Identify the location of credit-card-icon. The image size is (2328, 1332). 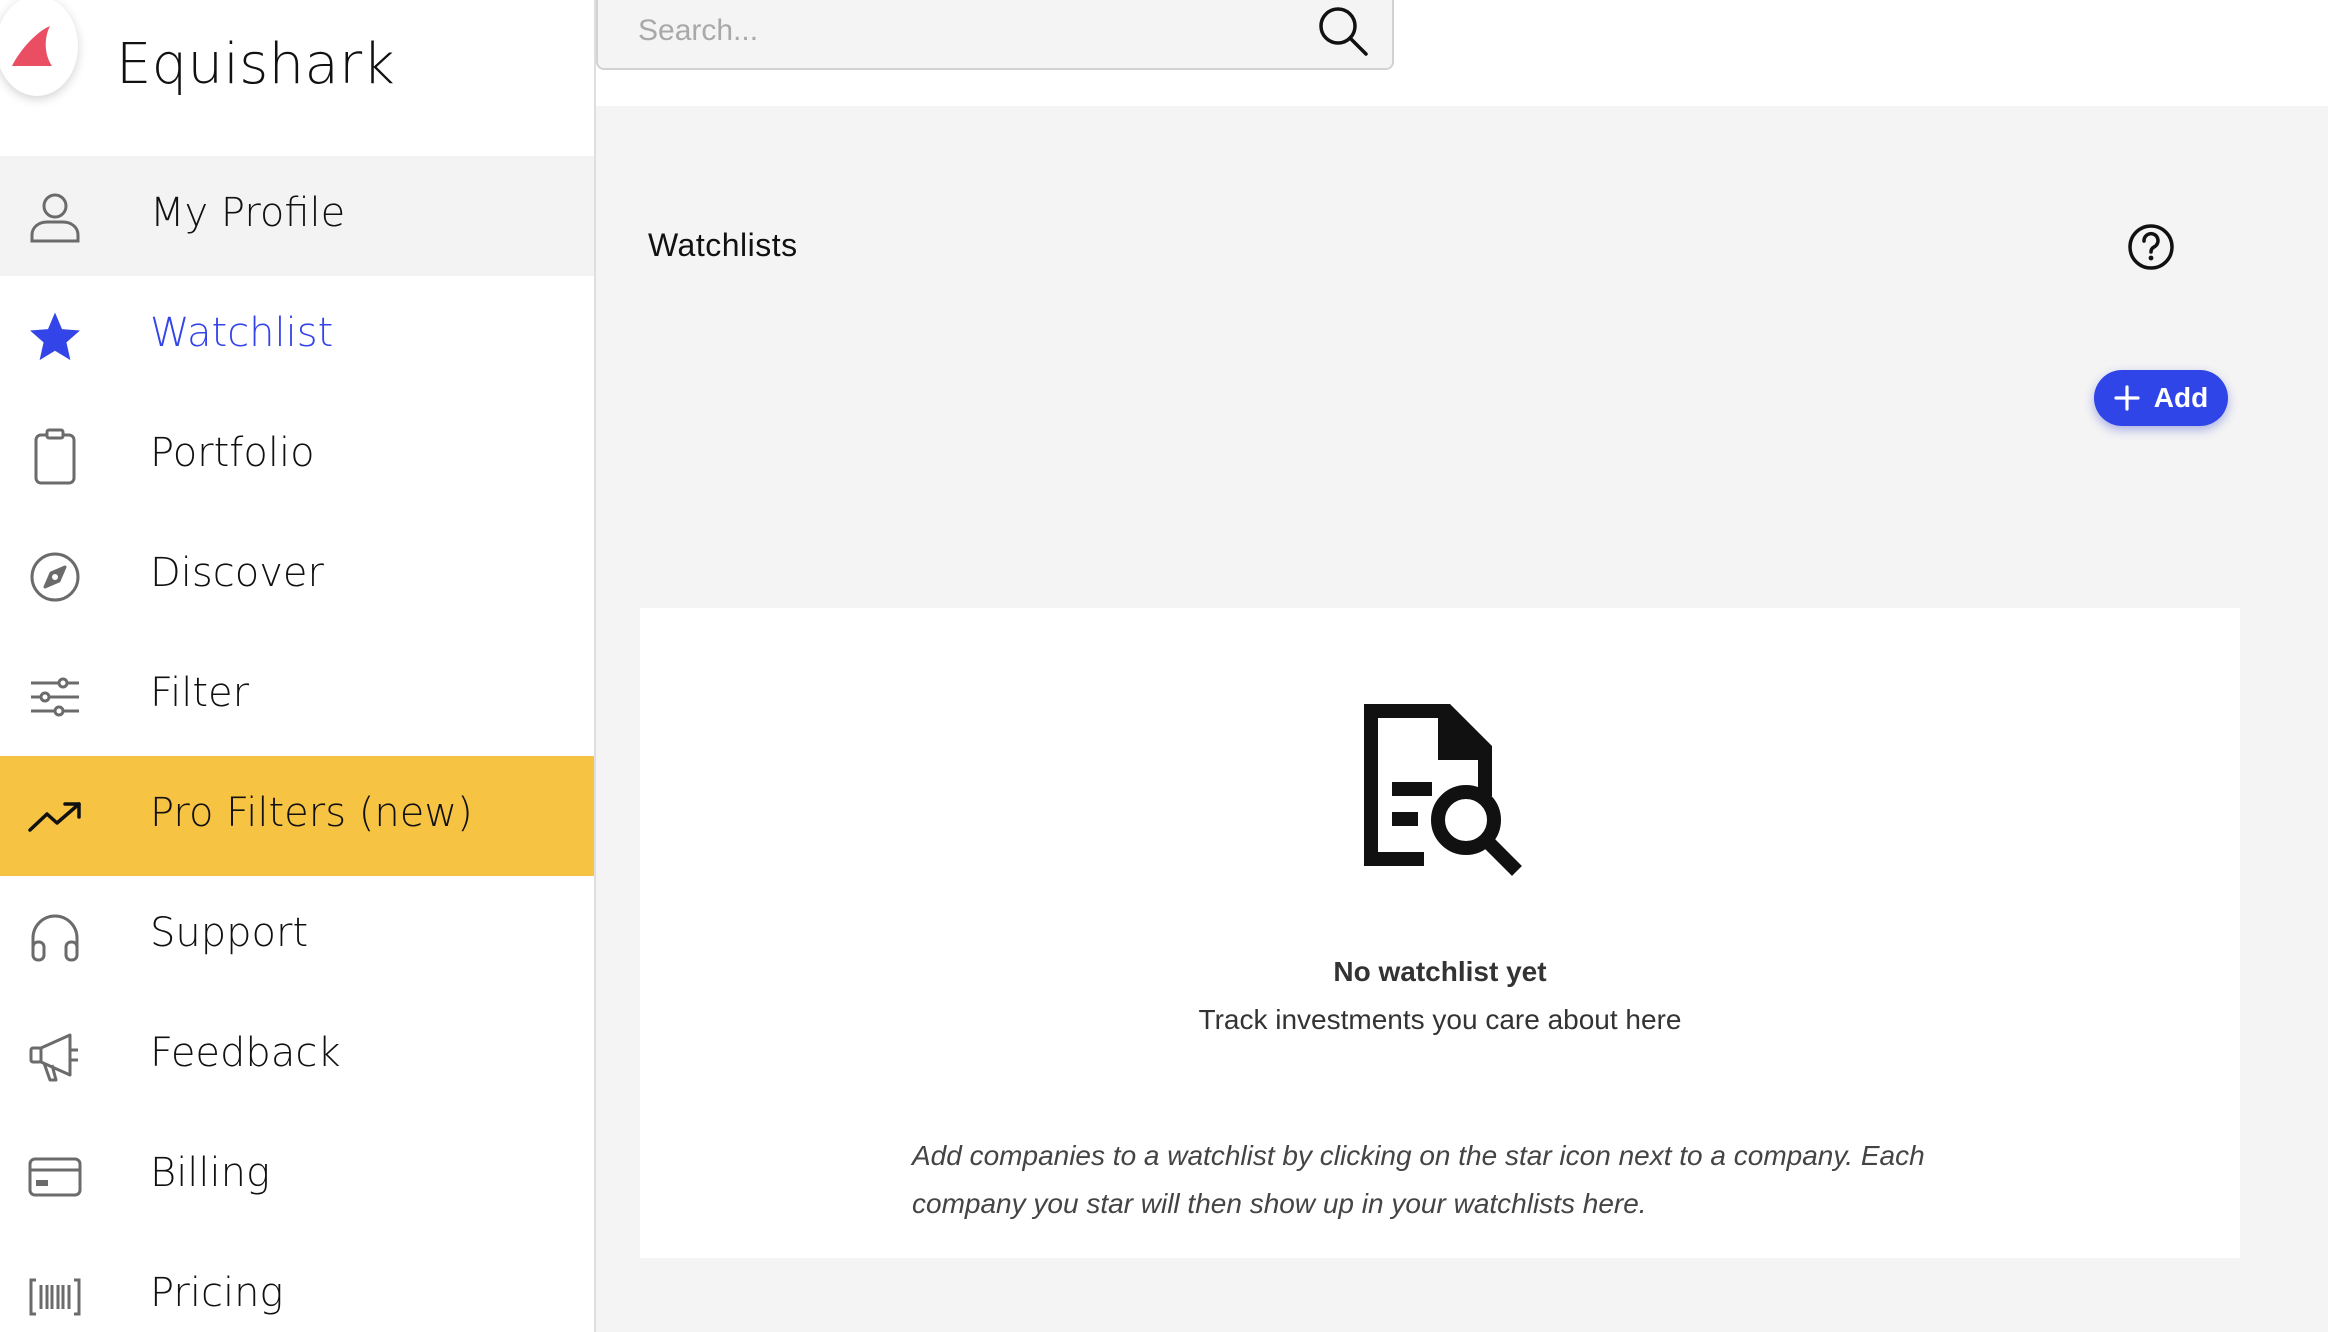
(55, 1177).